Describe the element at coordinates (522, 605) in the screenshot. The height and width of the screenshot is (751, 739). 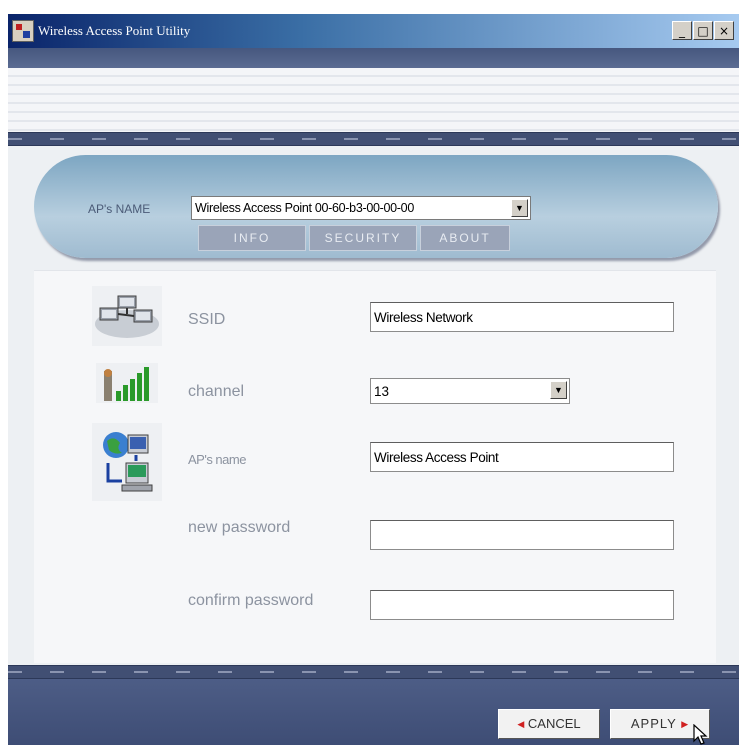
I see `confirm-password-input` at that location.